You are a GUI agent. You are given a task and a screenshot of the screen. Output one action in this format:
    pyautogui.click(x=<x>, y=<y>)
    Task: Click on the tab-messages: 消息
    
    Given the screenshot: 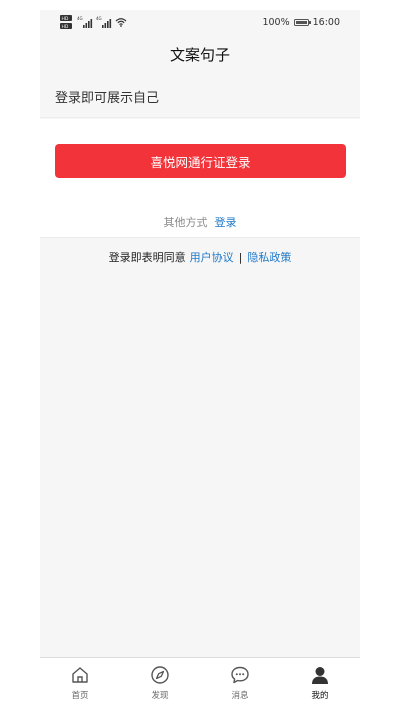 What is the action you would take?
    pyautogui.click(x=240, y=684)
    